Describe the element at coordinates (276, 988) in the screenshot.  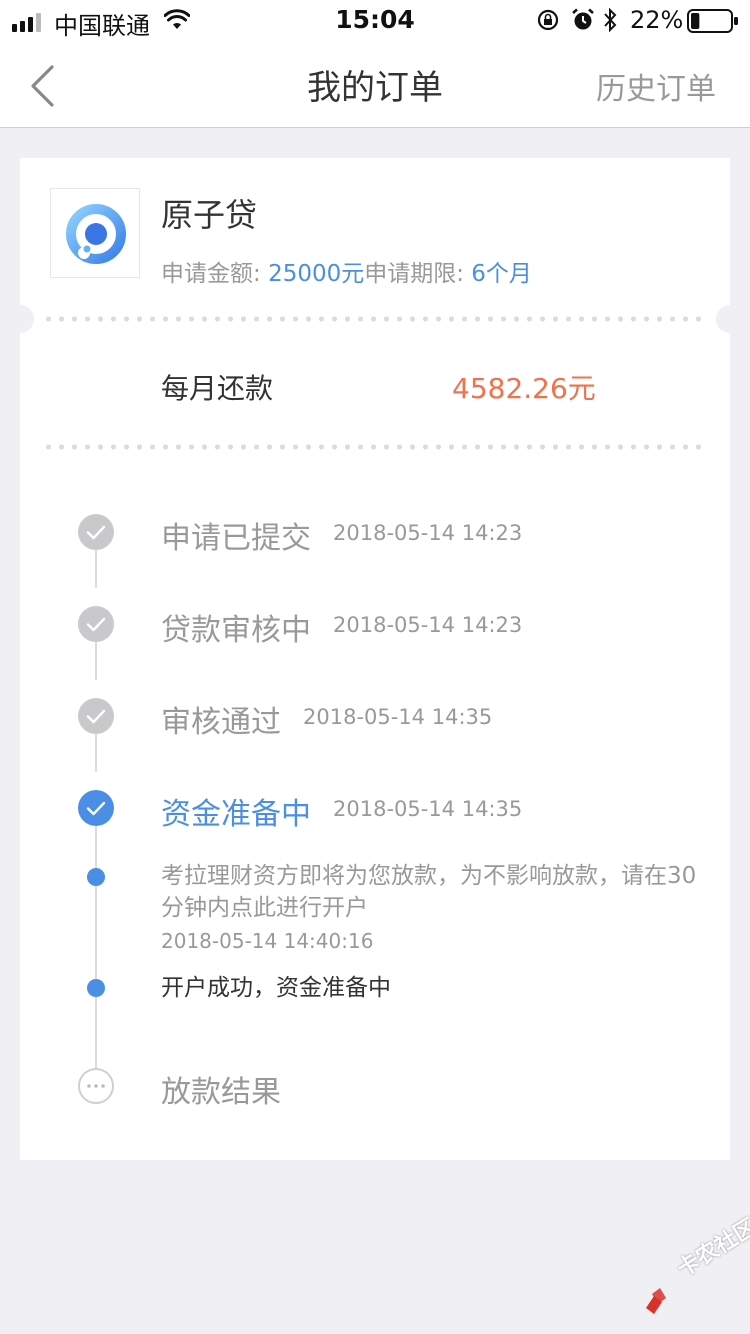
I see `sub-event-text: 开户成功，资金准备中` at that location.